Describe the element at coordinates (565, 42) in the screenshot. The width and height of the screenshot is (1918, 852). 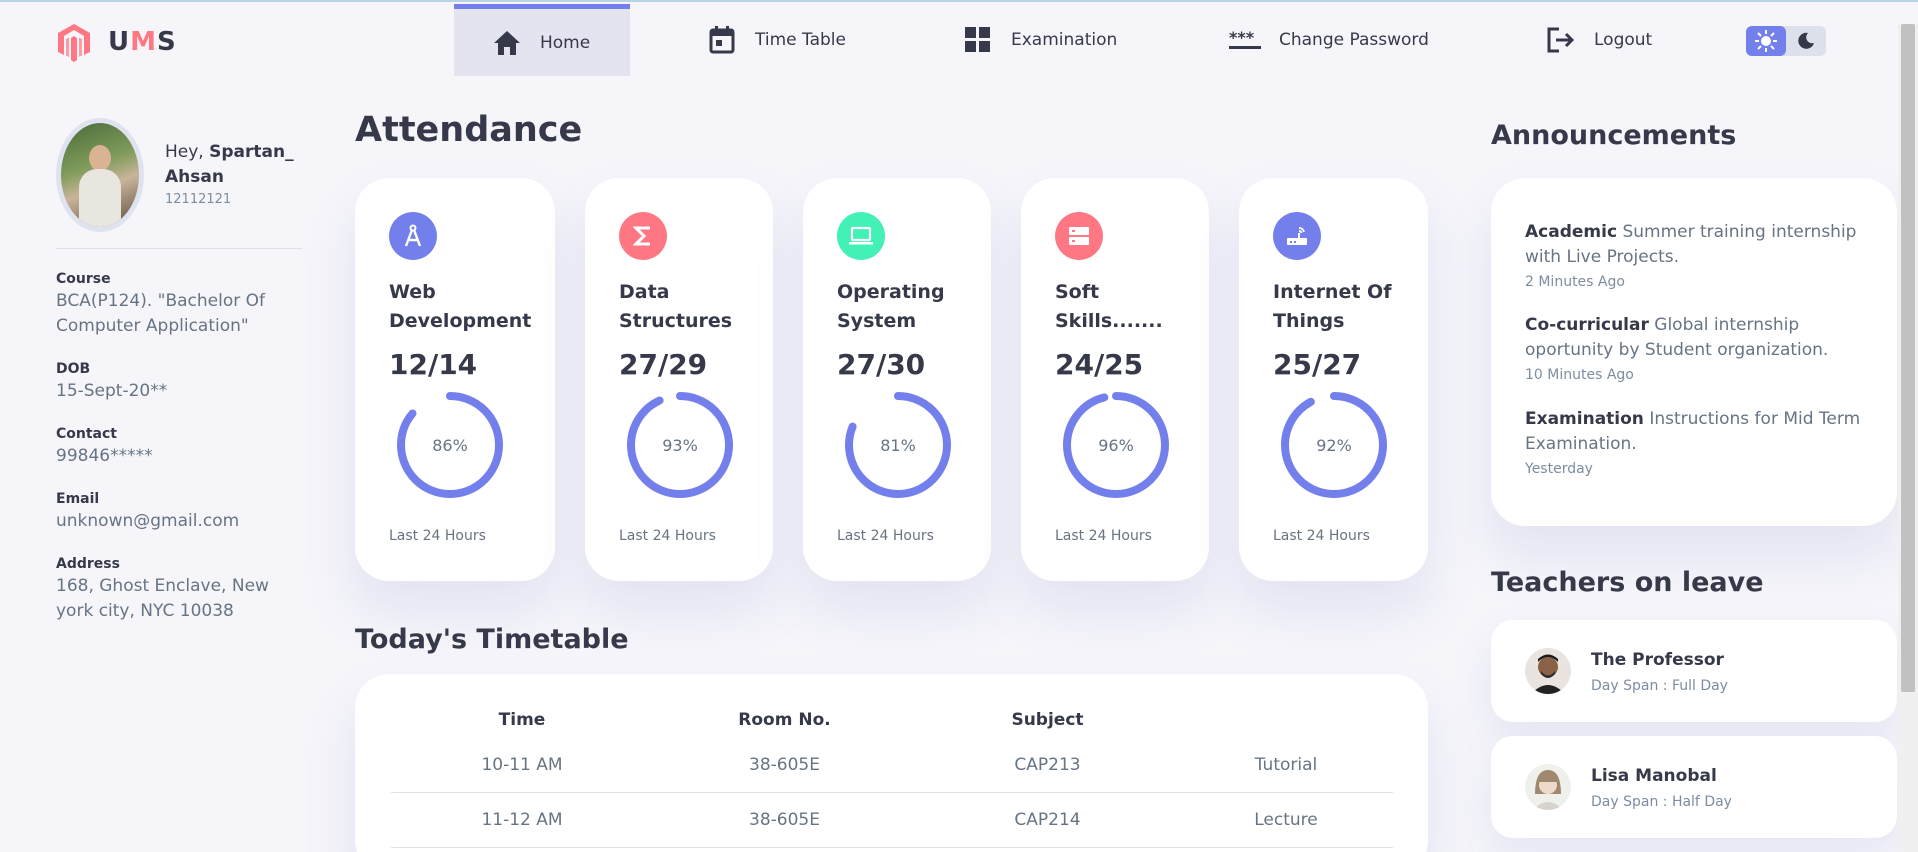
I see `nav-home-label: Home` at that location.